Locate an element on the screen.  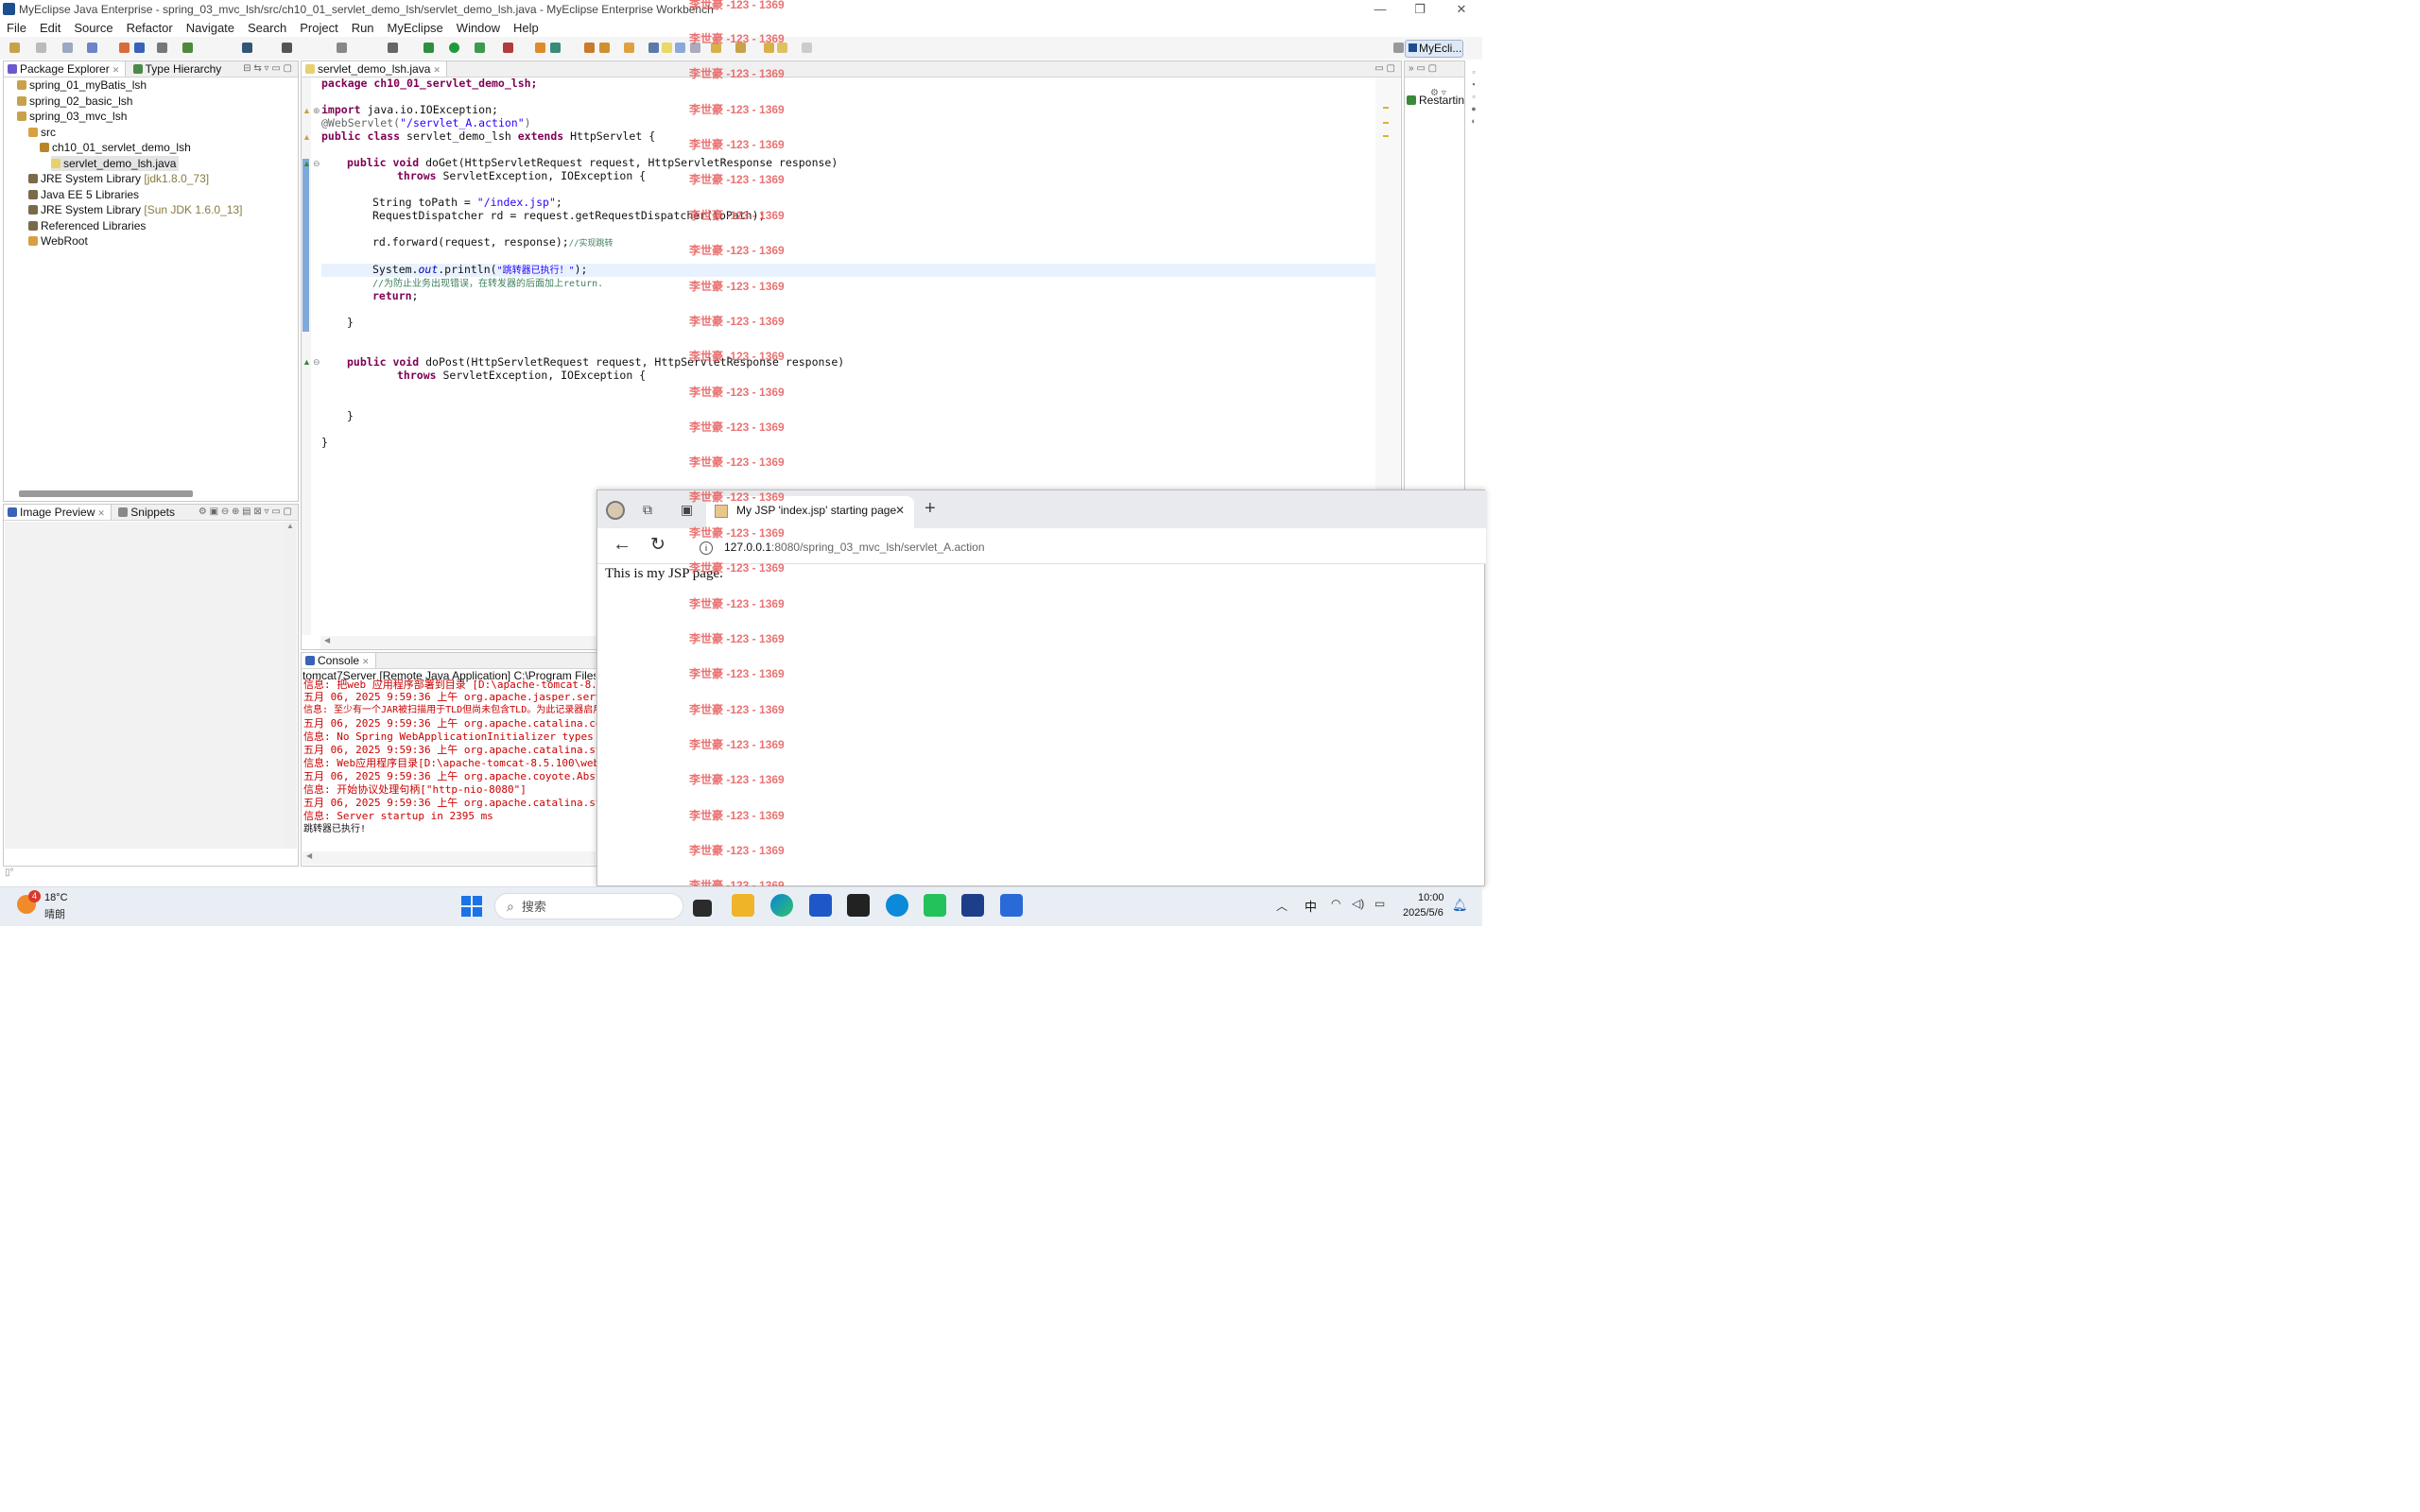
close-button: ✕ is located at coordinates (1461, 9).